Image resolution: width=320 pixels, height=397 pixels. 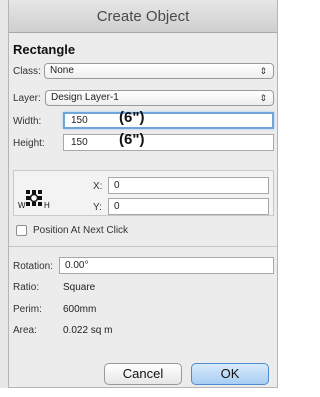 I want to click on cancel-button: Cancel, so click(x=143, y=374).